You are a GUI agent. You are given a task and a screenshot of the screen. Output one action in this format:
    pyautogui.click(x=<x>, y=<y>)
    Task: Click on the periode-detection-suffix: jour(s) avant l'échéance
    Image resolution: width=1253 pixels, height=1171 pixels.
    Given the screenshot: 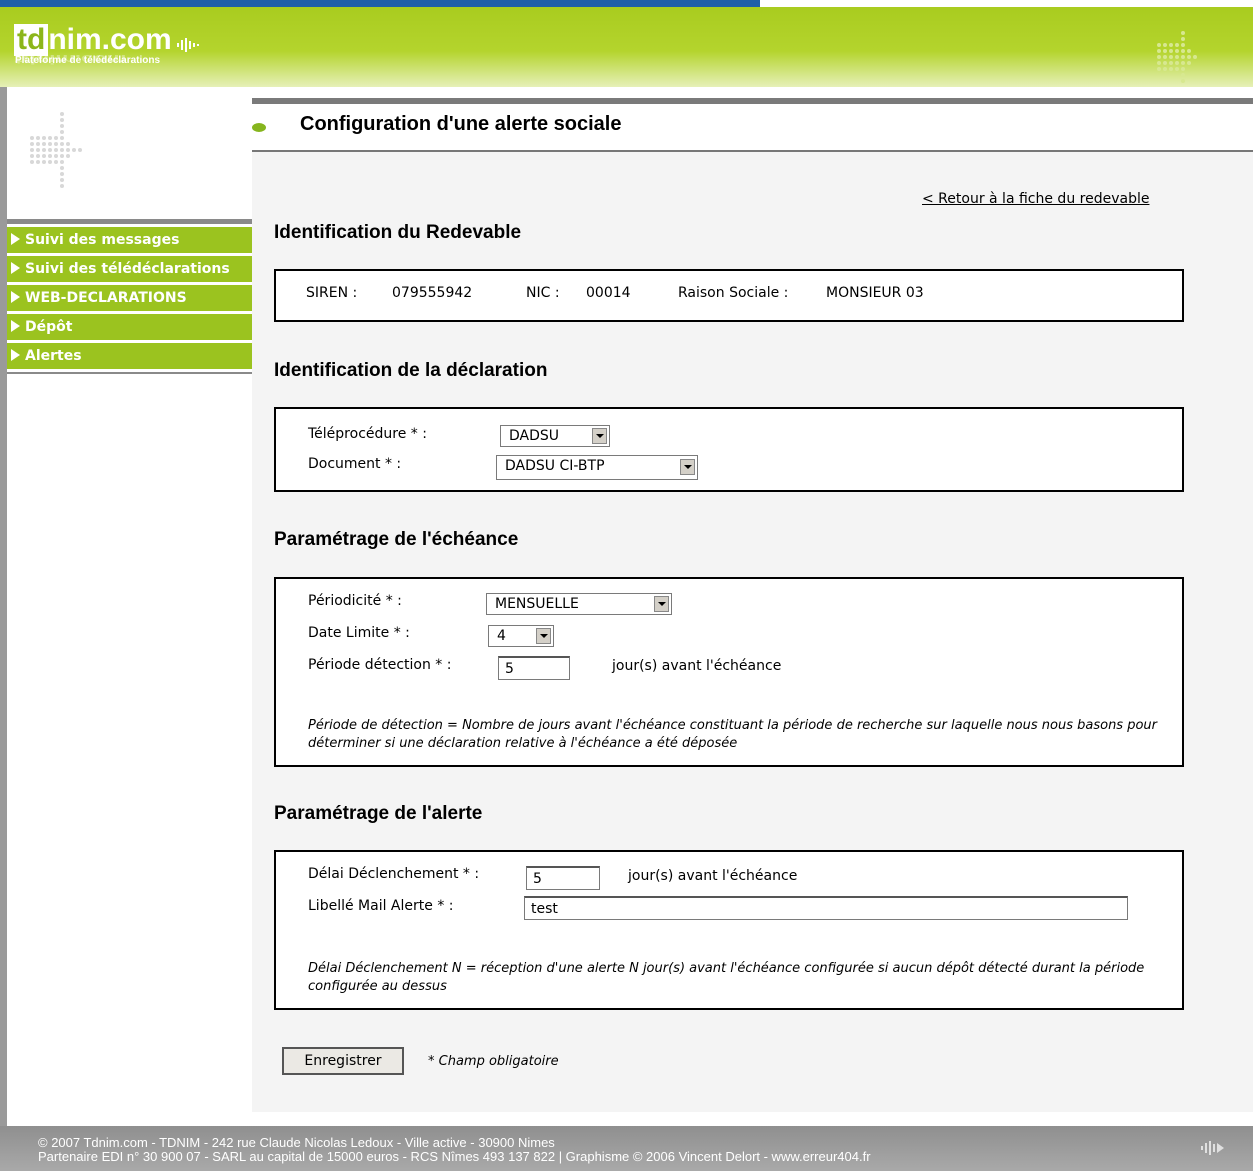 What is the action you would take?
    pyautogui.click(x=697, y=666)
    